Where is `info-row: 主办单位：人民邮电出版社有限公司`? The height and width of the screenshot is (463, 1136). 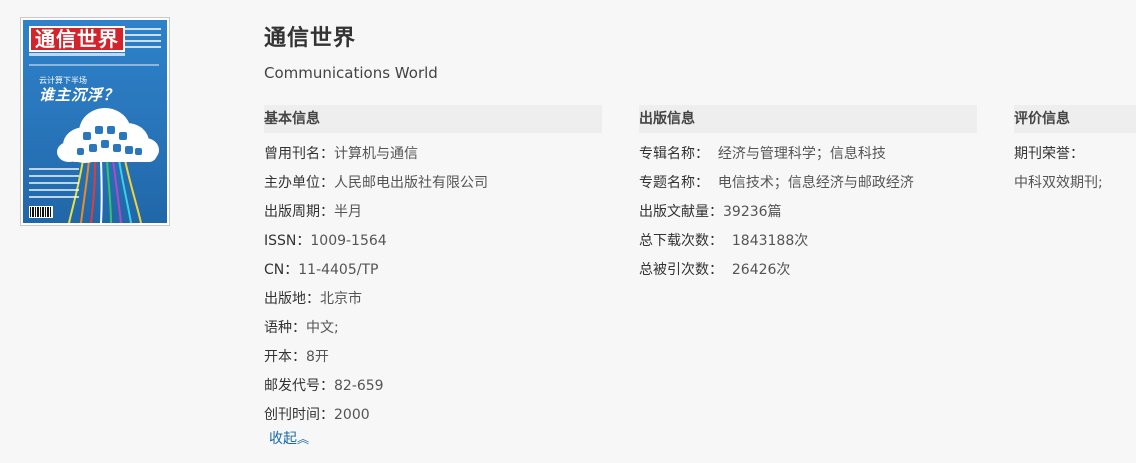 info-row: 主办单位：人民邮电出版社有限公司 is located at coordinates (433, 183).